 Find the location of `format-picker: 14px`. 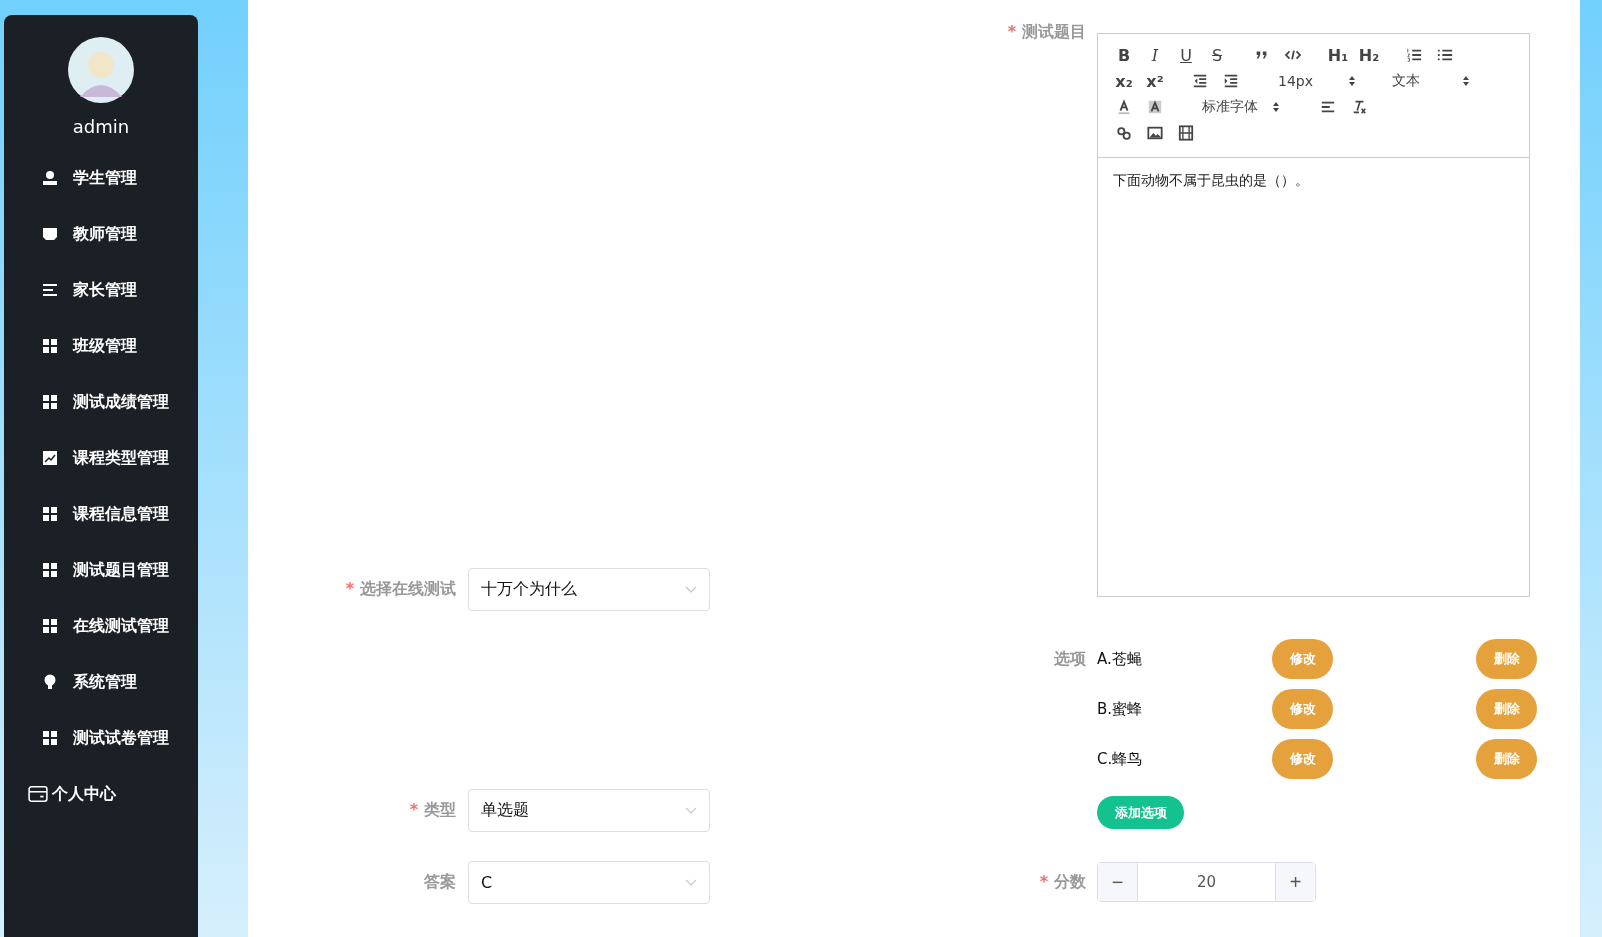

format-picker: 14px is located at coordinates (1312, 81).